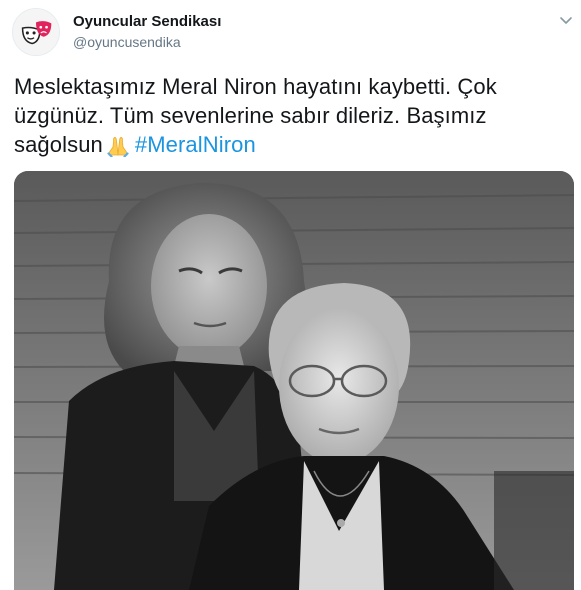  I want to click on tweet-text-line-3-text: sağolsun, so click(58, 144).